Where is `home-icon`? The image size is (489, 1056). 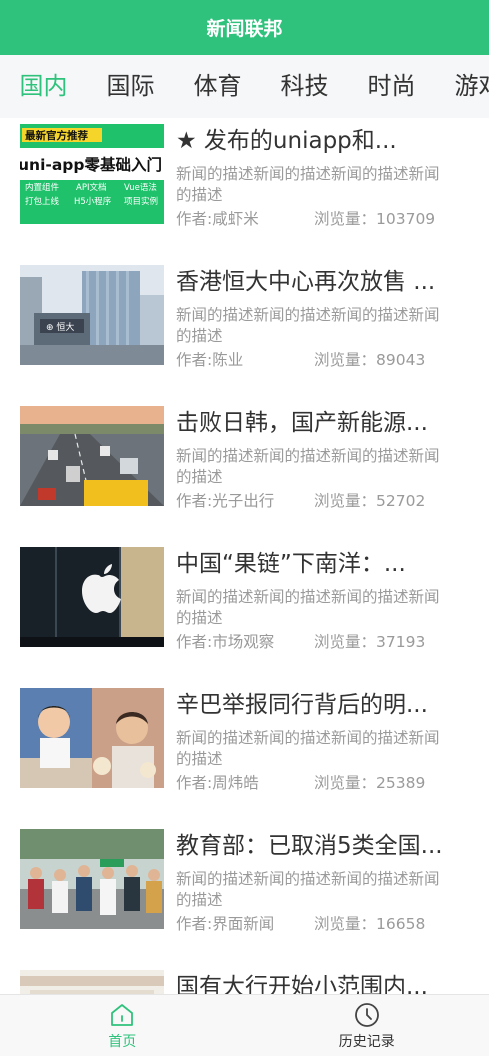 home-icon is located at coordinates (122, 1014).